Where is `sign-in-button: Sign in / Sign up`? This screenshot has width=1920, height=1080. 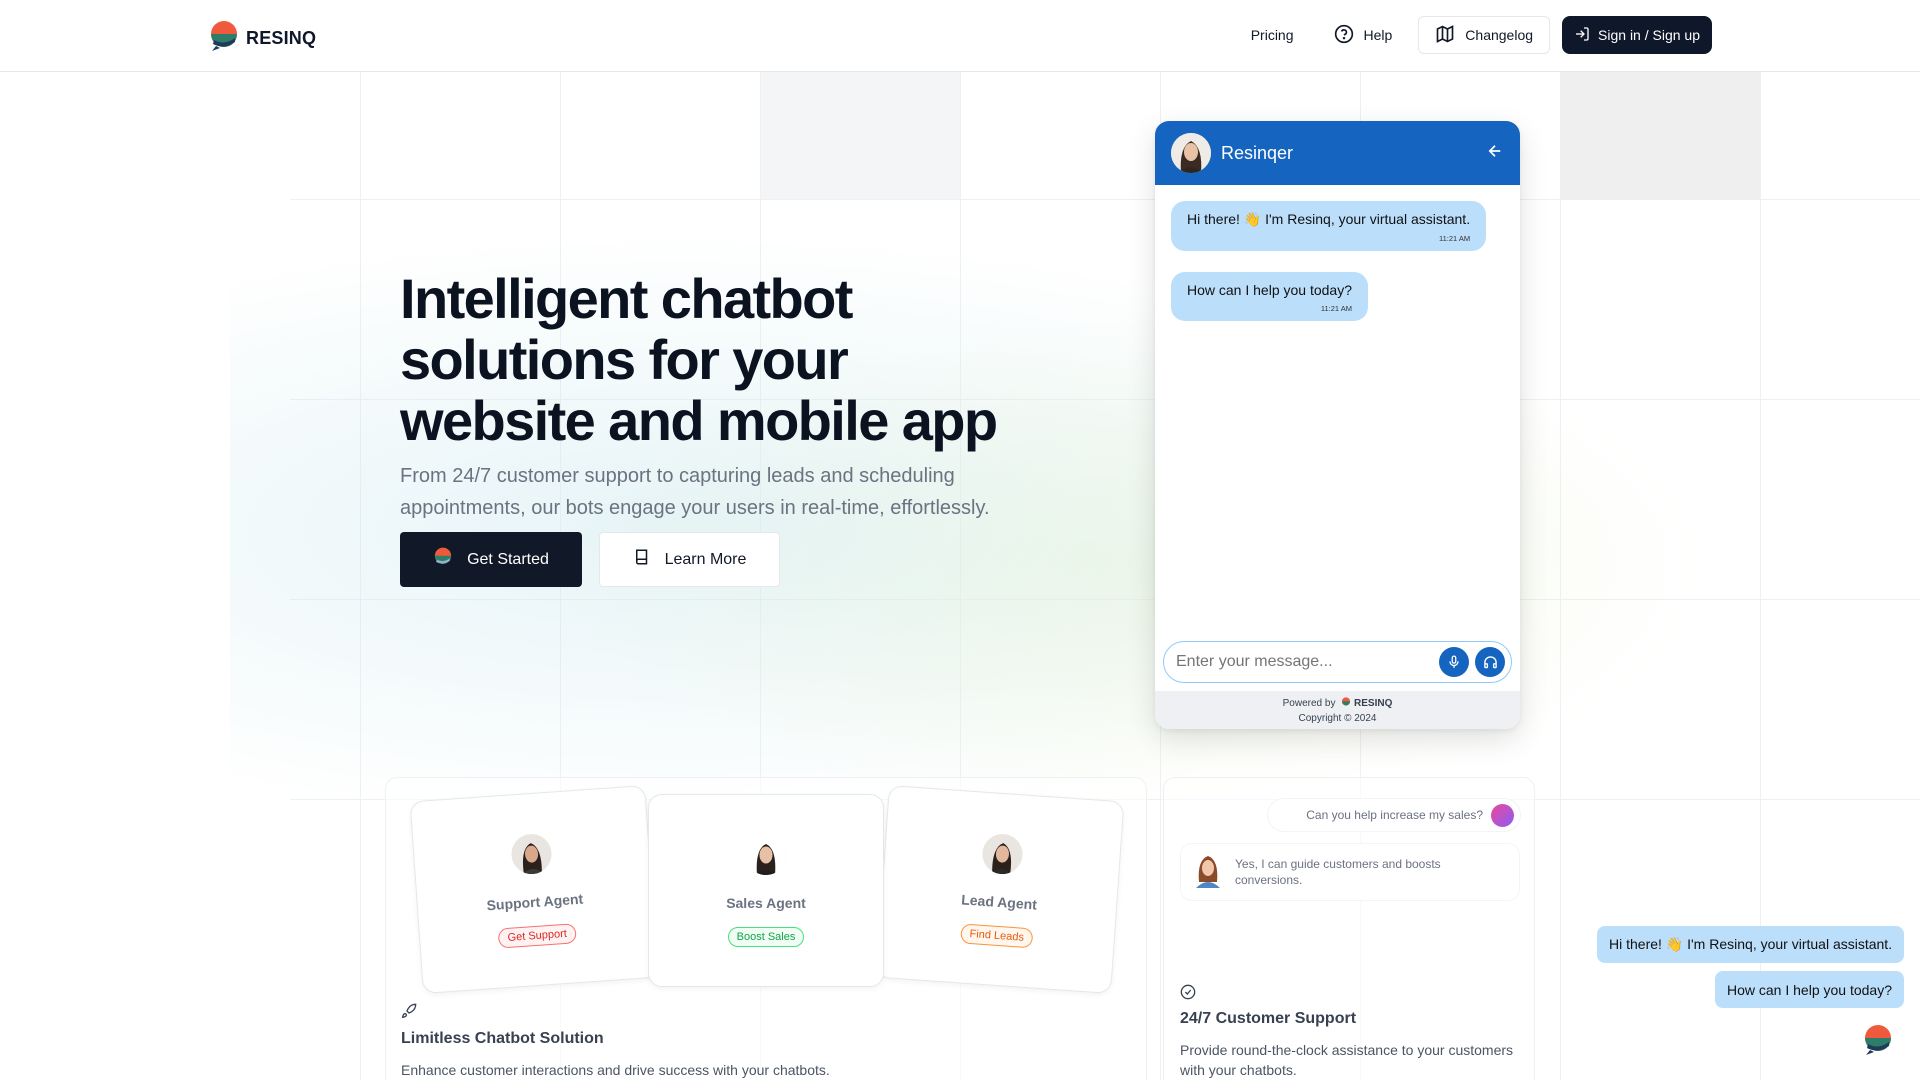 sign-in-button: Sign in / Sign up is located at coordinates (1637, 35).